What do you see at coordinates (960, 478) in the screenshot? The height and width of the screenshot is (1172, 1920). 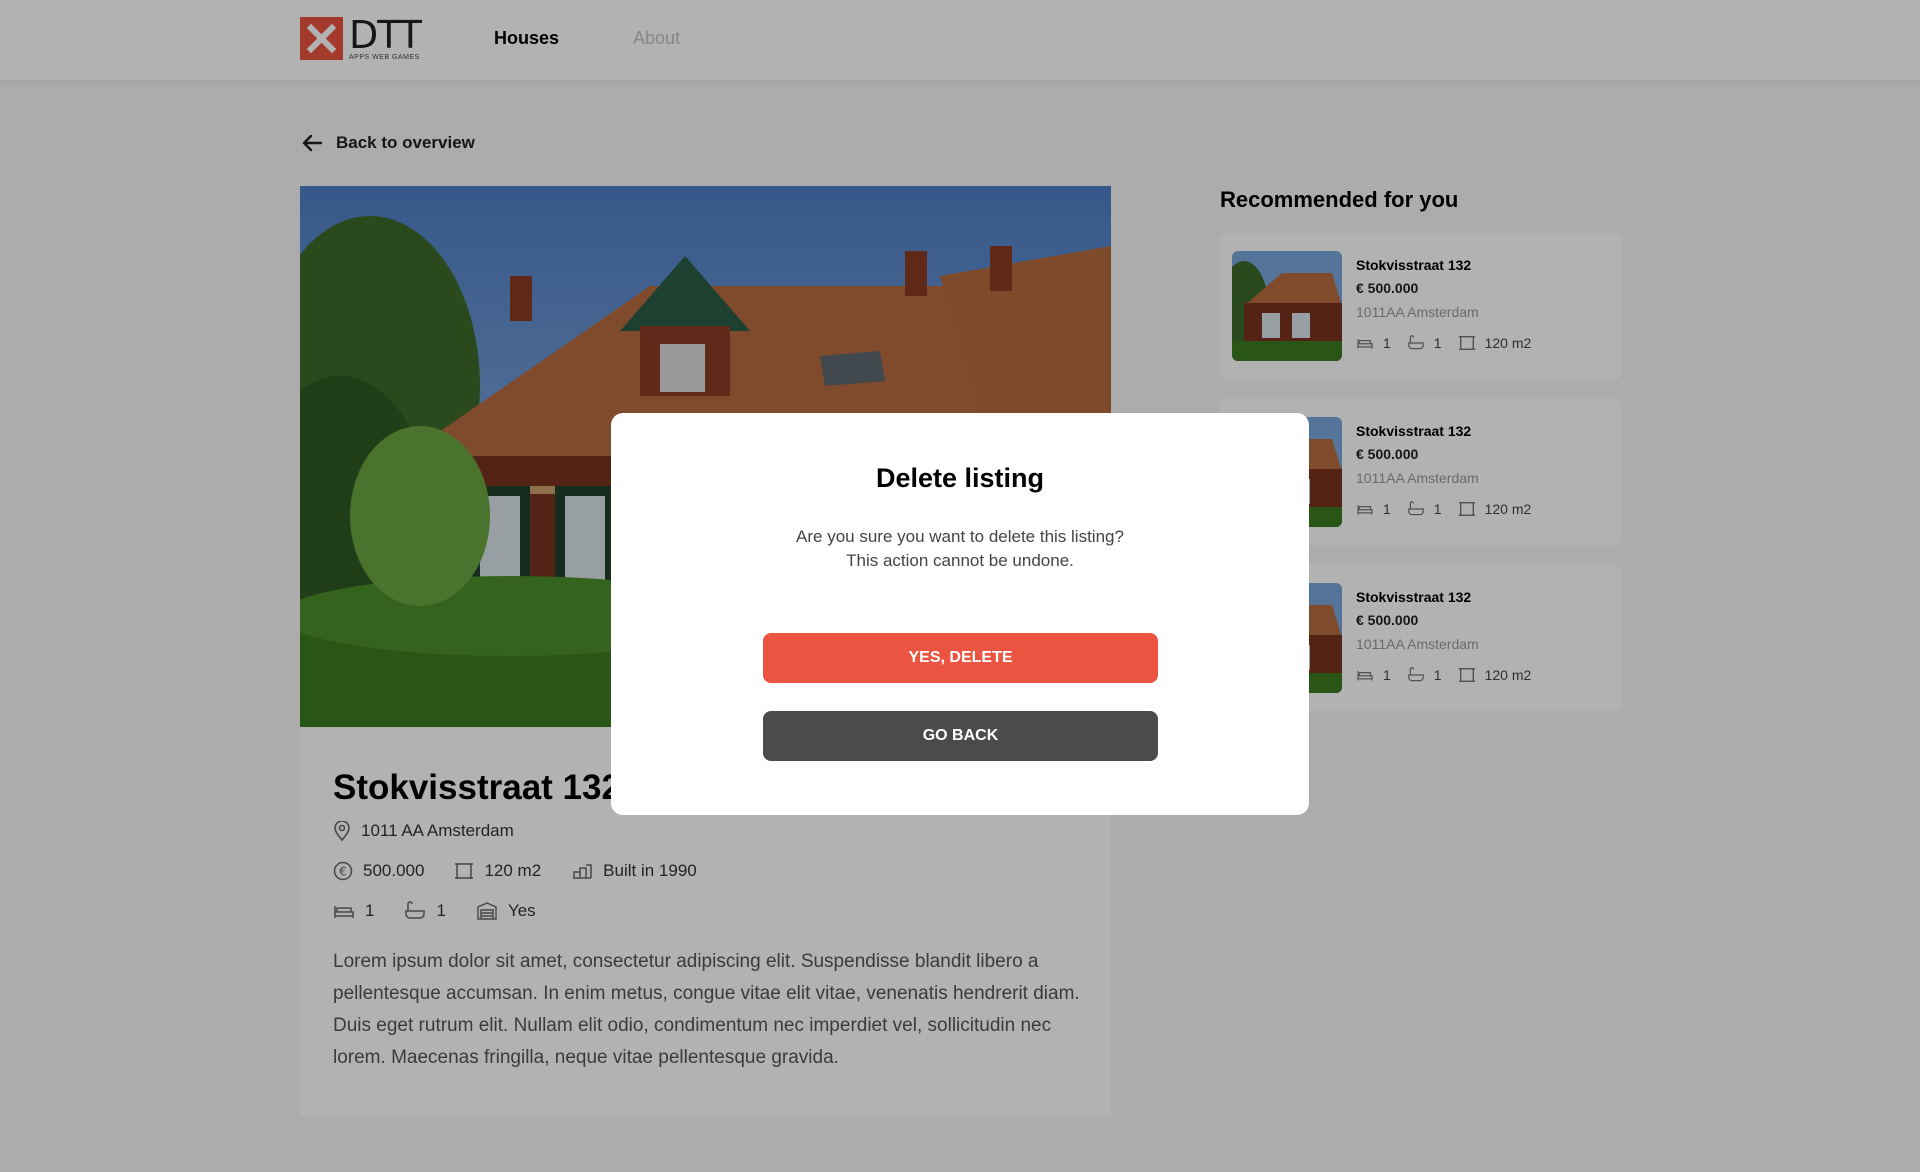 I see `dialog-title: Delete listing` at bounding box center [960, 478].